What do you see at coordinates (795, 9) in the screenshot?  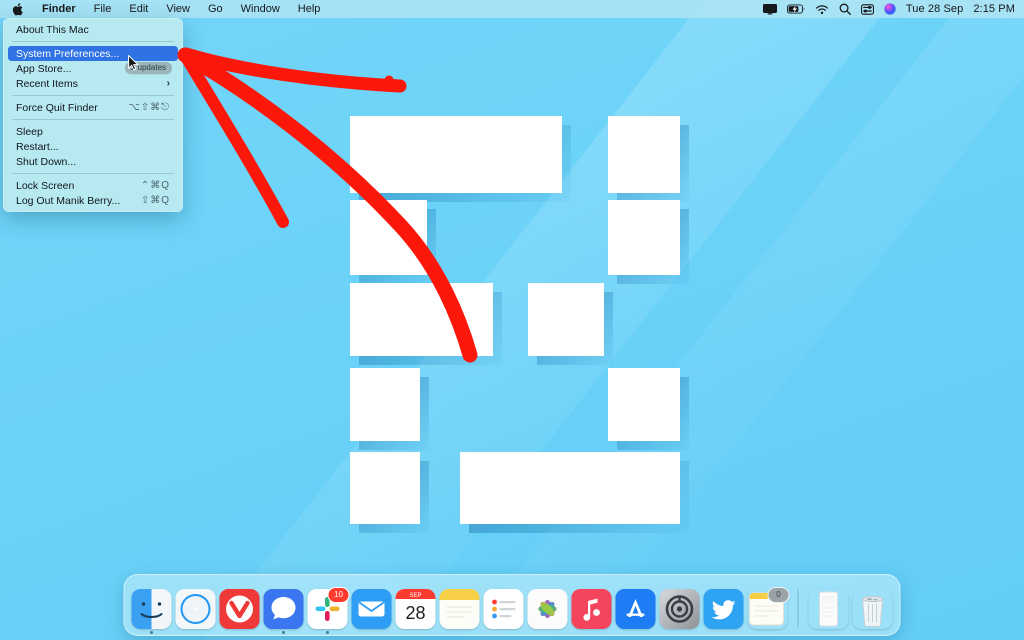 I see `battery-charging-icon` at bounding box center [795, 9].